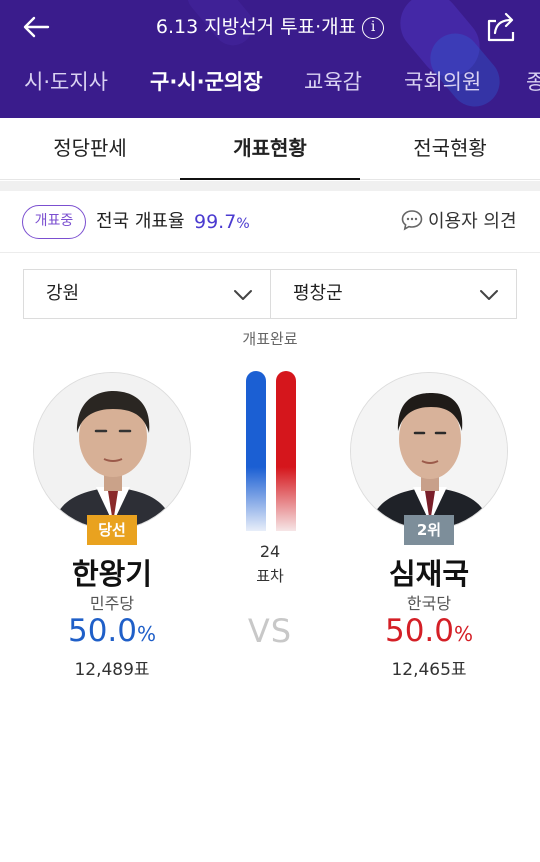  Describe the element at coordinates (450, 149) in the screenshot. I see `tab-national-status: 전국현황` at that location.